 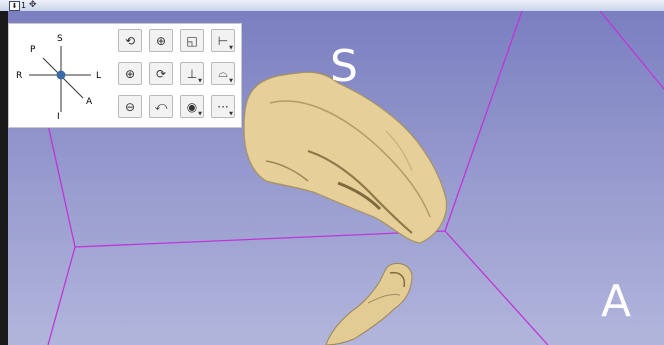 I want to click on center-view-button: ⊕, so click(x=161, y=40).